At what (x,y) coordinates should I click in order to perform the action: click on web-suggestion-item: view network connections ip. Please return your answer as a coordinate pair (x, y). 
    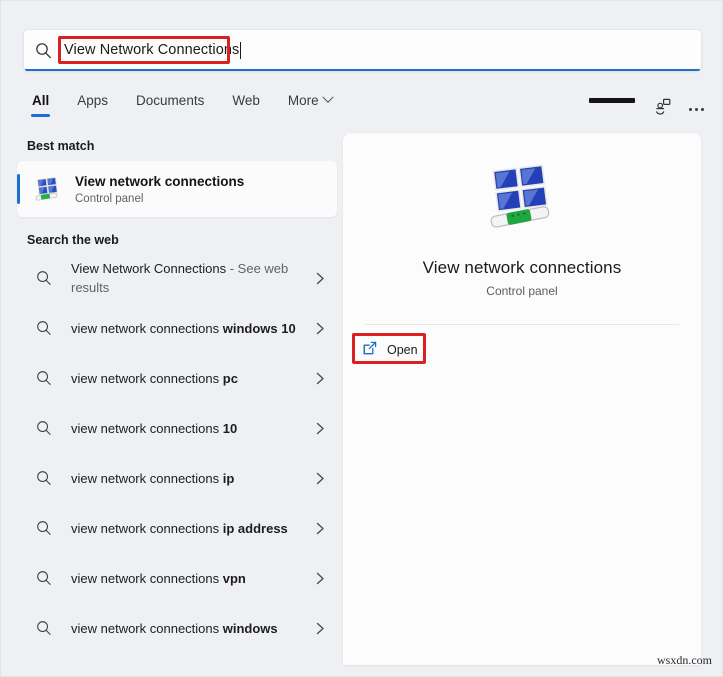
    Looking at the image, I should click on (177, 478).